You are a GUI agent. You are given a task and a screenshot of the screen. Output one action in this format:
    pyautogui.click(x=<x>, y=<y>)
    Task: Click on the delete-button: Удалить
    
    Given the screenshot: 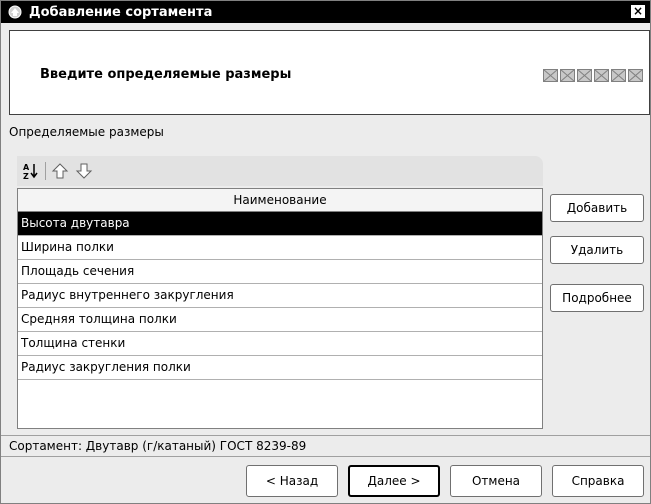 What is the action you would take?
    pyautogui.click(x=597, y=250)
    